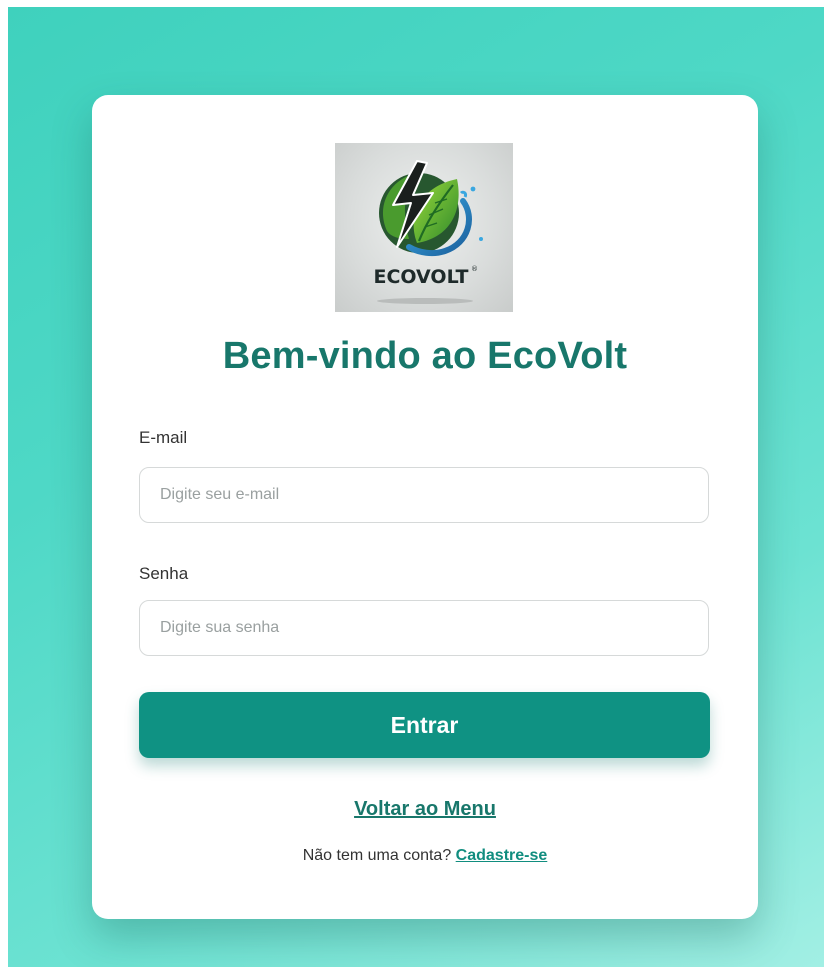  Describe the element at coordinates (474, 269) in the screenshot. I see `logo-registered-mark: ®` at that location.